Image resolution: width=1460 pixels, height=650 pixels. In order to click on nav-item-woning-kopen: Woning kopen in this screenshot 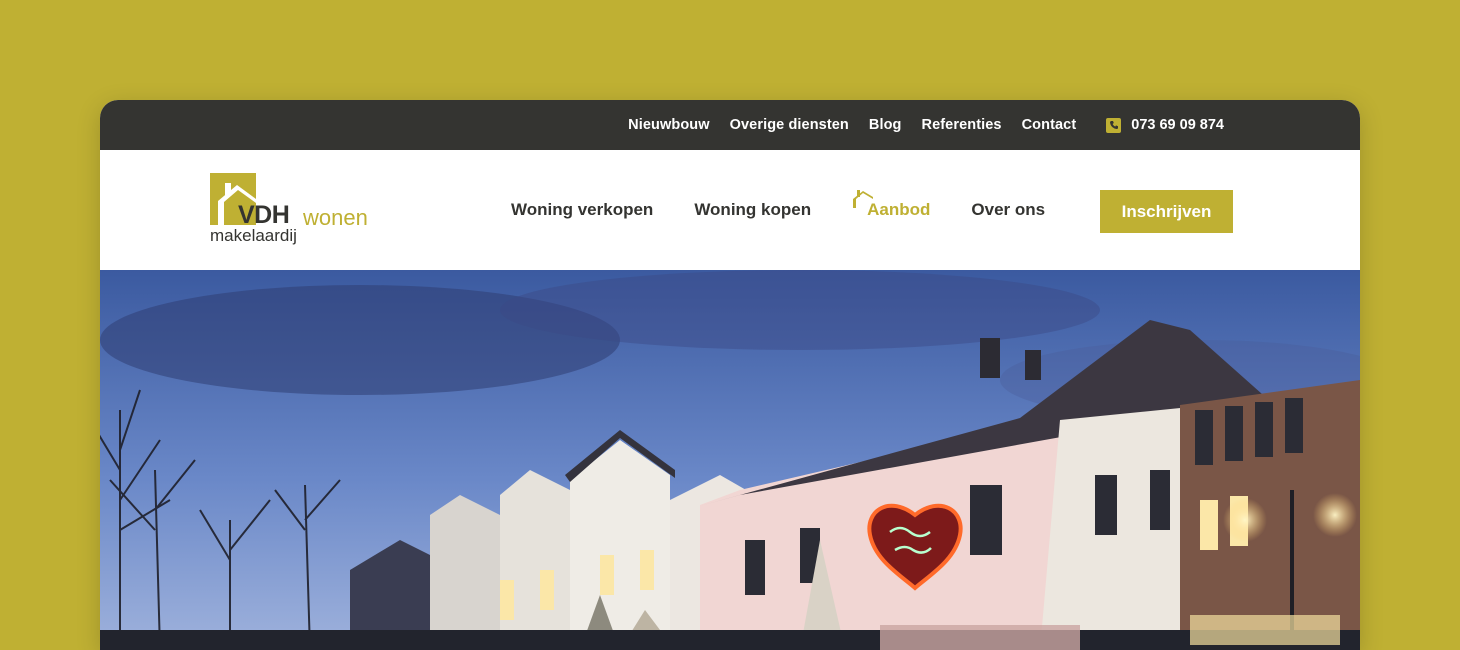, I will do `click(752, 210)`.